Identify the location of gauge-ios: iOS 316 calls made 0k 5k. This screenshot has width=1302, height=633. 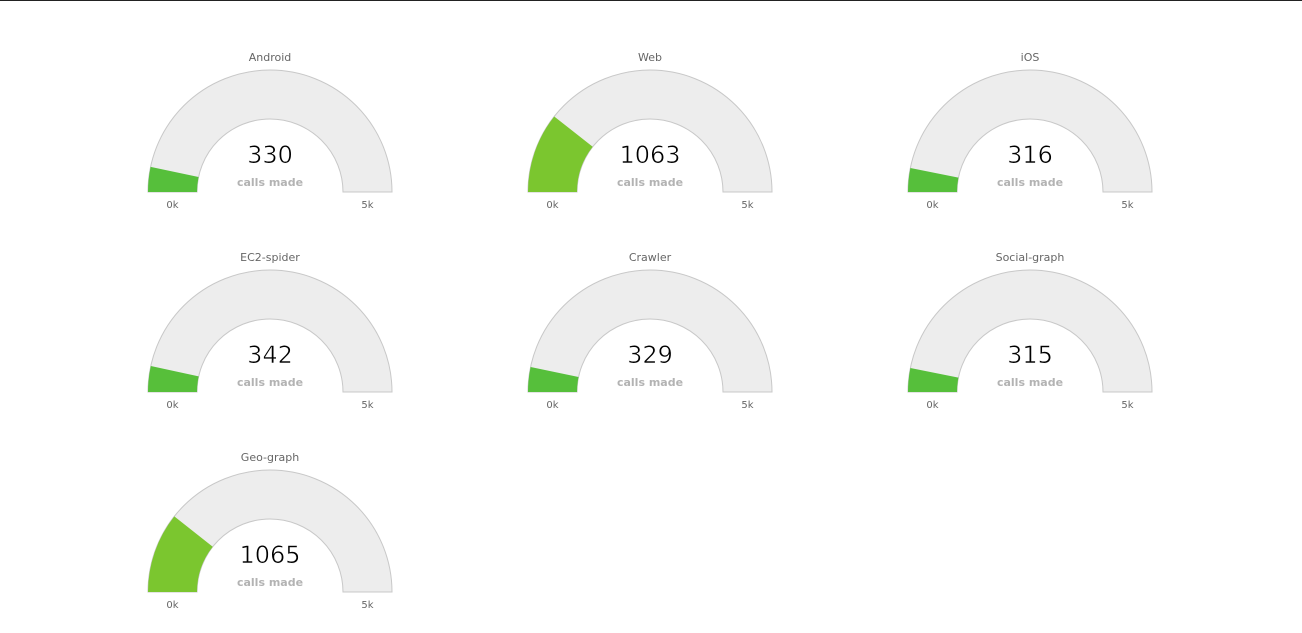
(1030, 130).